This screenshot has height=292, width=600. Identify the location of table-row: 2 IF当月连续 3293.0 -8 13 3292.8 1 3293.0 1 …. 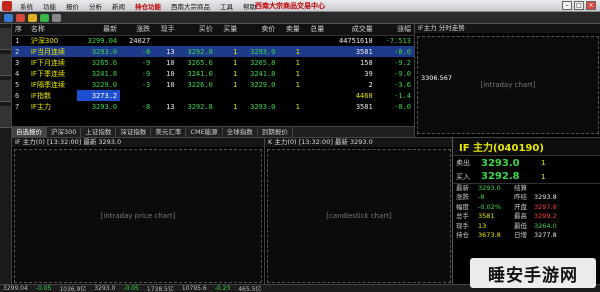
(213, 51).